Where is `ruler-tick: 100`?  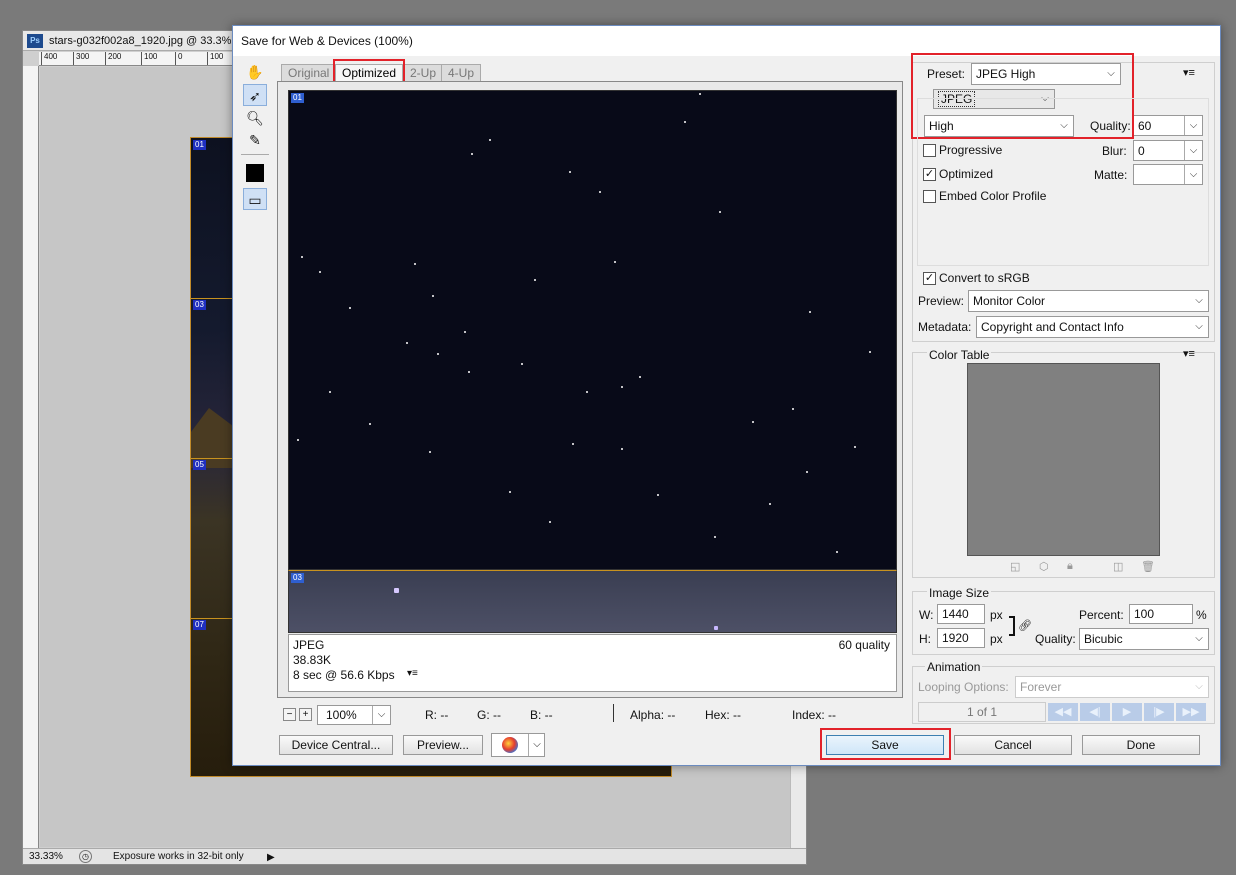
ruler-tick: 100 is located at coordinates (149, 58).